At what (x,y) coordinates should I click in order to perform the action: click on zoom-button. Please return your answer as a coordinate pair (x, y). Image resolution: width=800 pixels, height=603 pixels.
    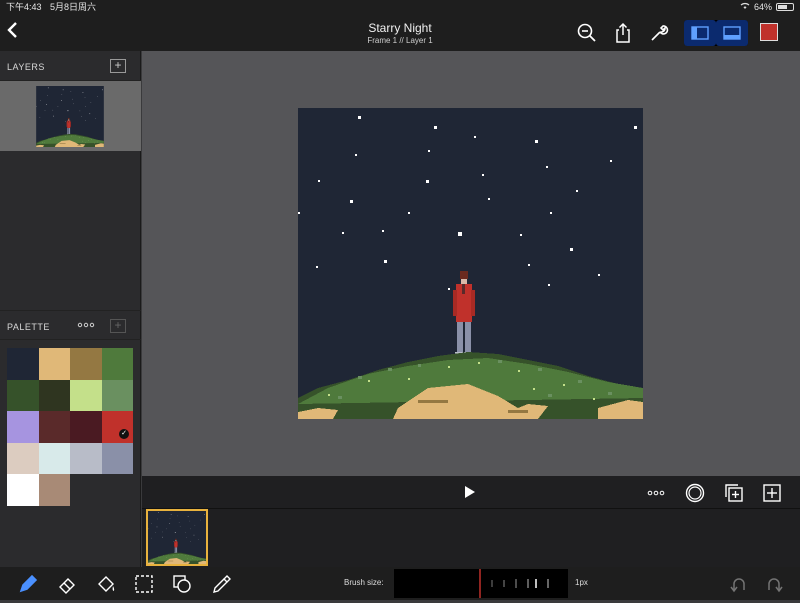
    Looking at the image, I should click on (587, 33).